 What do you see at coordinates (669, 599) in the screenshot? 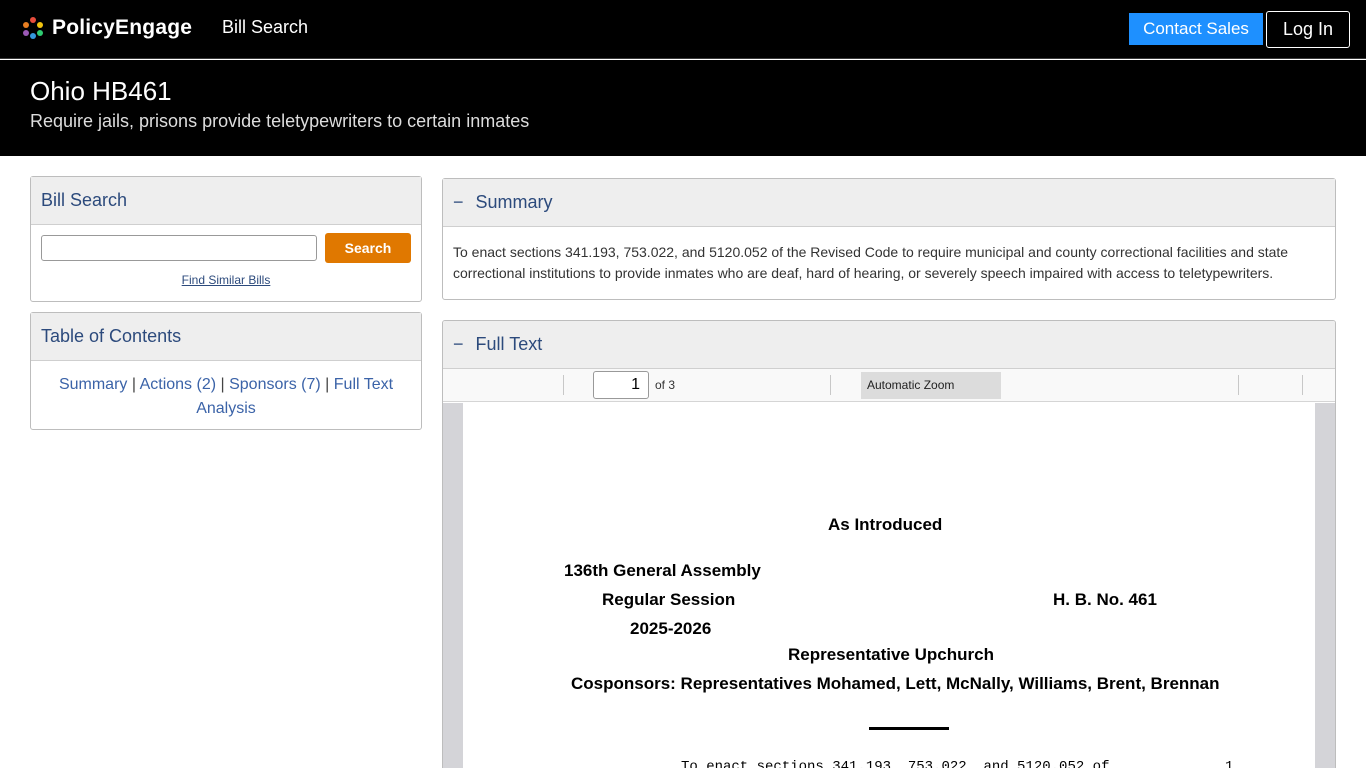
I see `doc-session: Regular Session` at bounding box center [669, 599].